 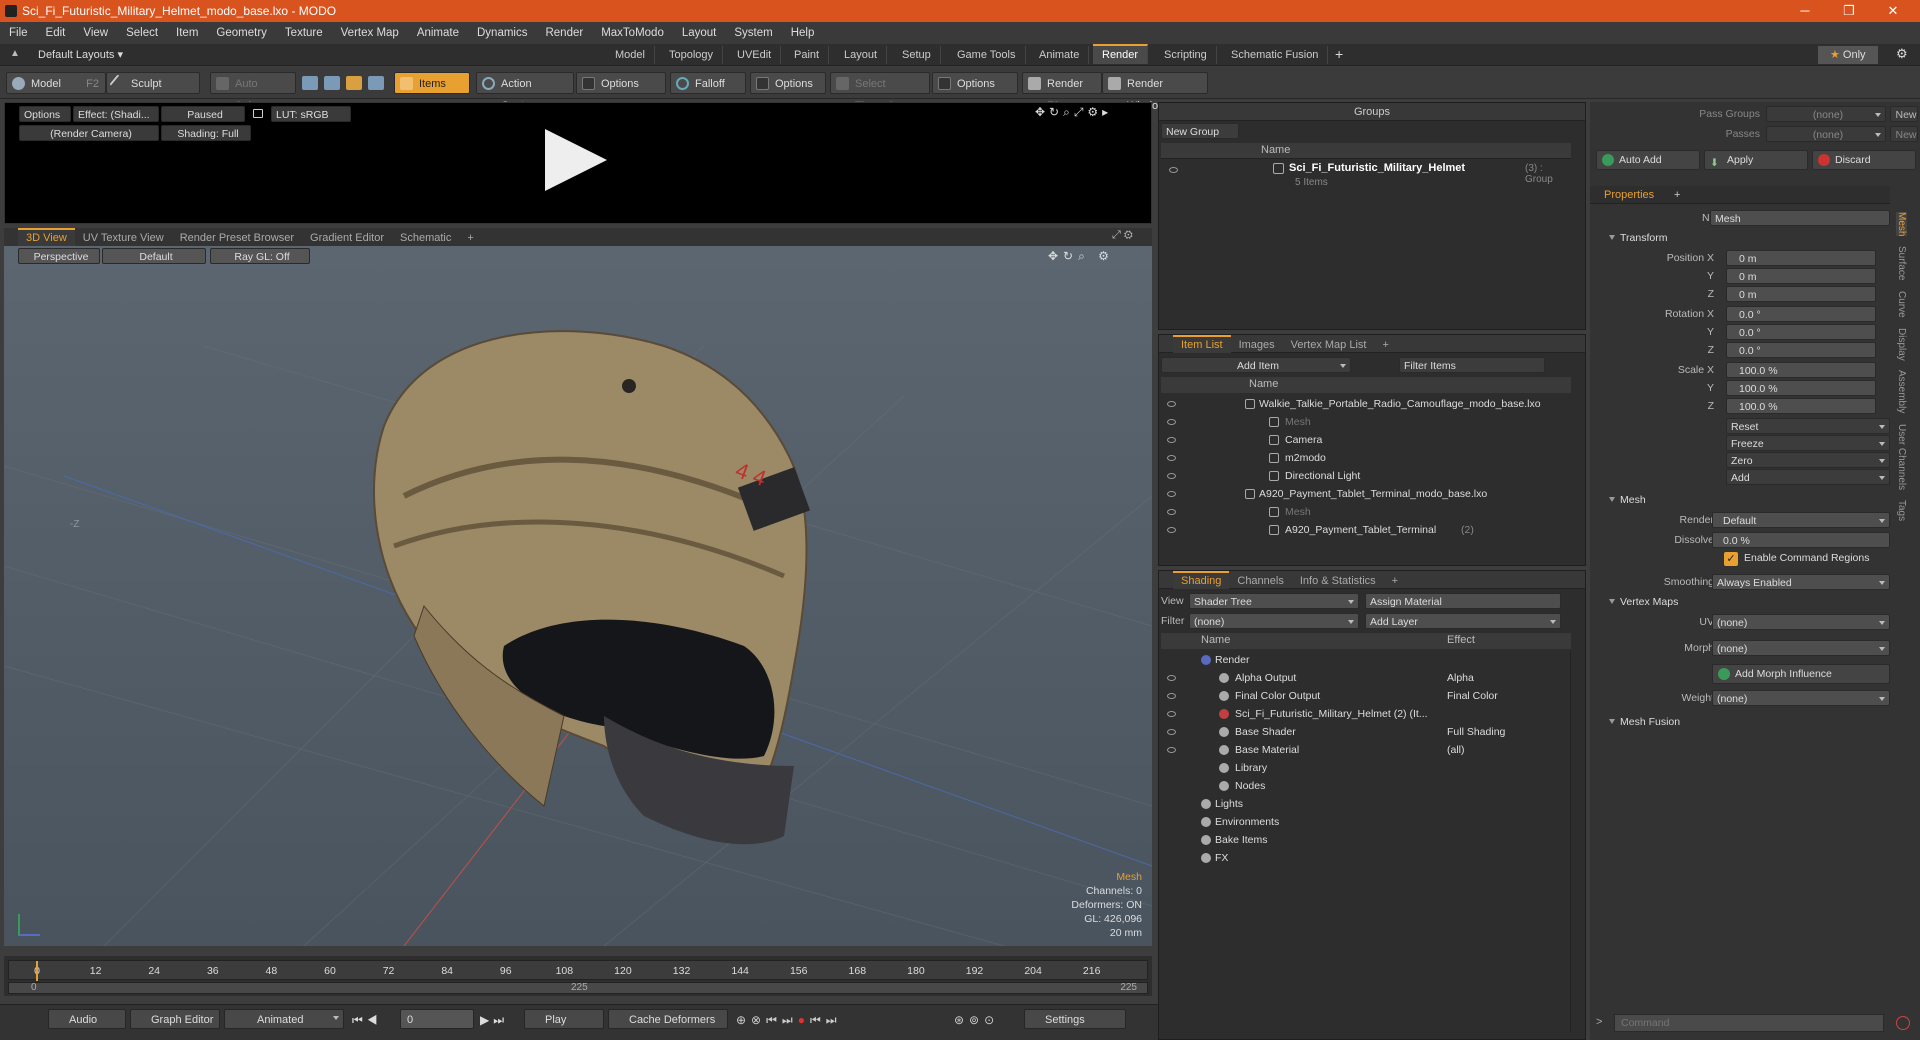 I want to click on transform-section: Transform, so click(x=1635, y=238).